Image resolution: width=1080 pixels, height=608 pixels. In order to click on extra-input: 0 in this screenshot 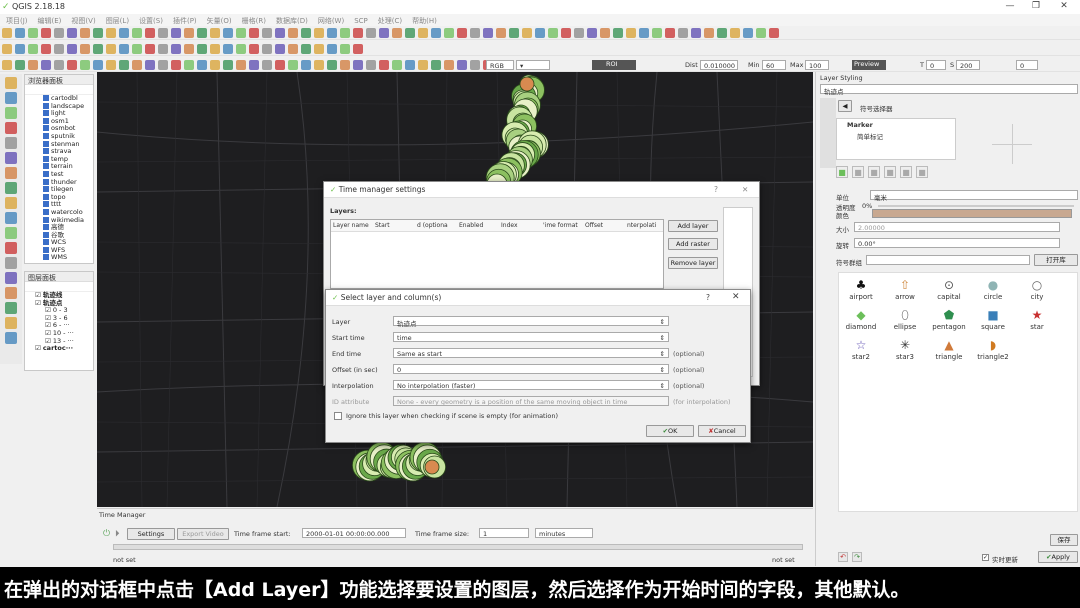, I will do `click(1027, 65)`.